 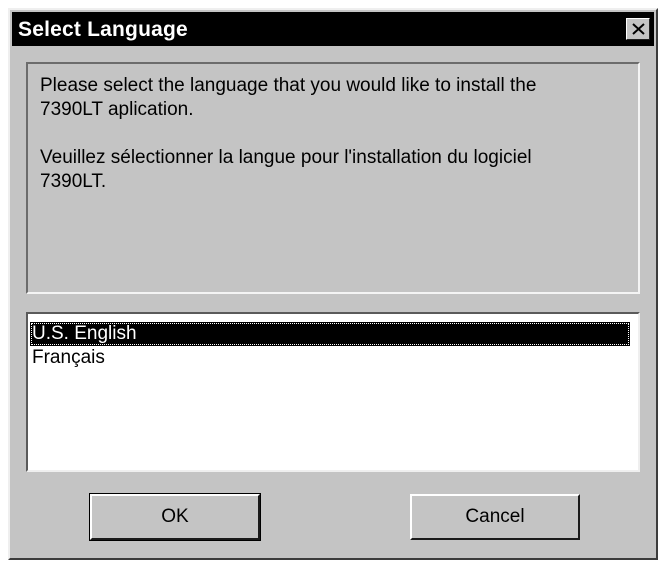 What do you see at coordinates (330, 334) in the screenshot?
I see `list-item-us-english: U.S. English` at bounding box center [330, 334].